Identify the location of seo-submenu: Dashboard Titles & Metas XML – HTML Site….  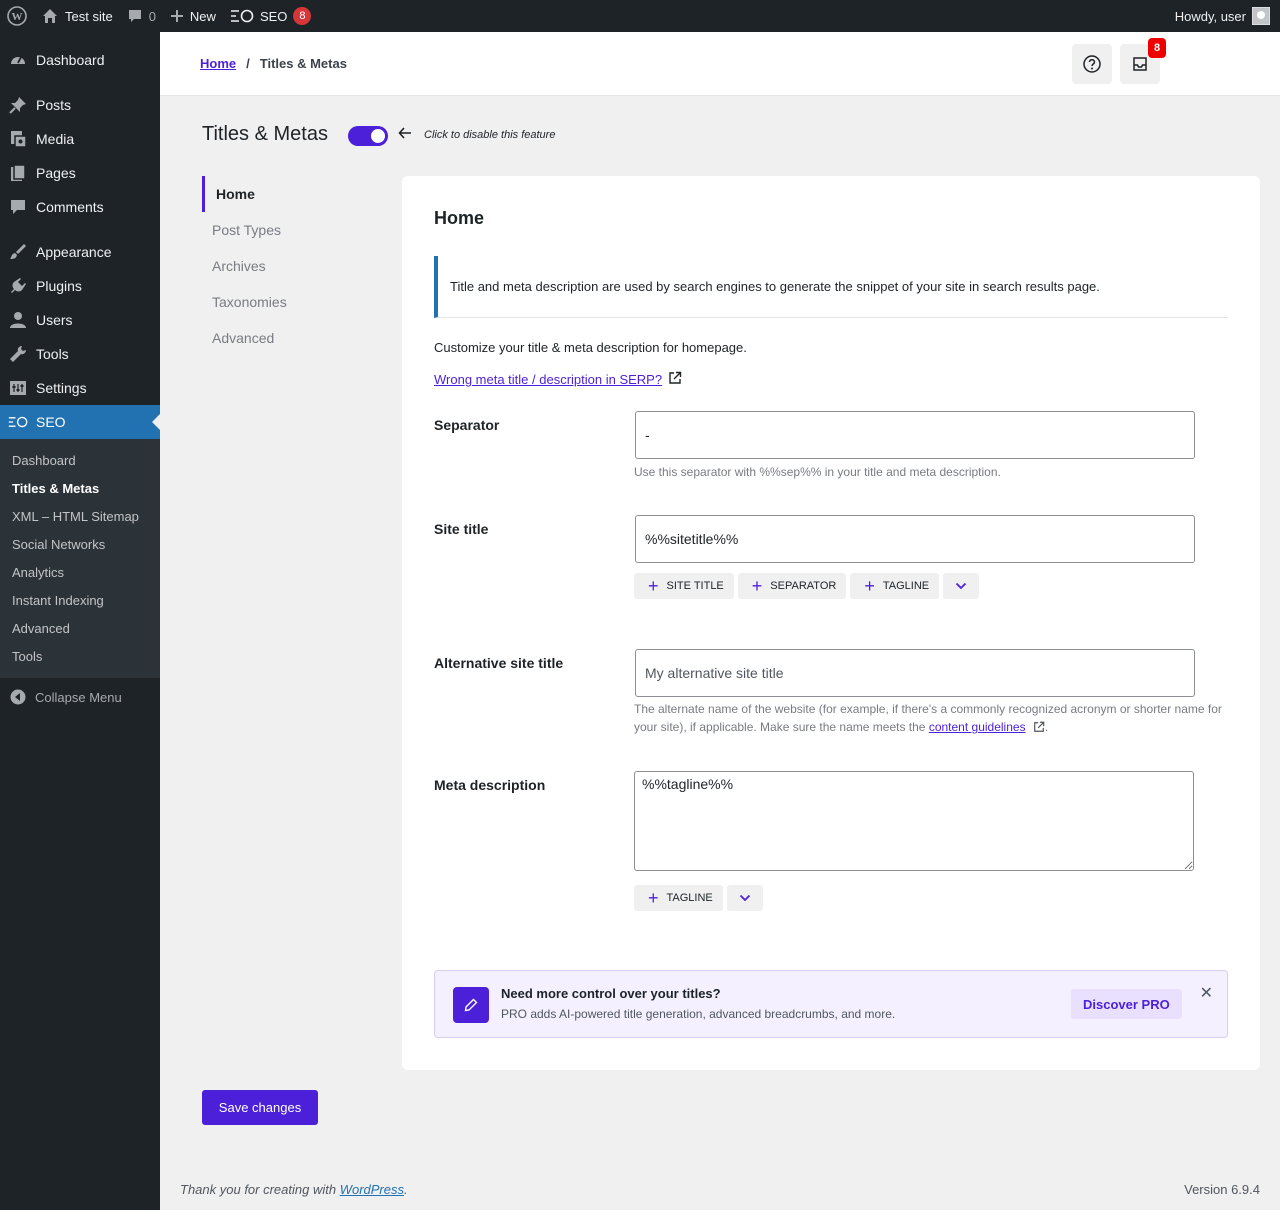
(80, 558).